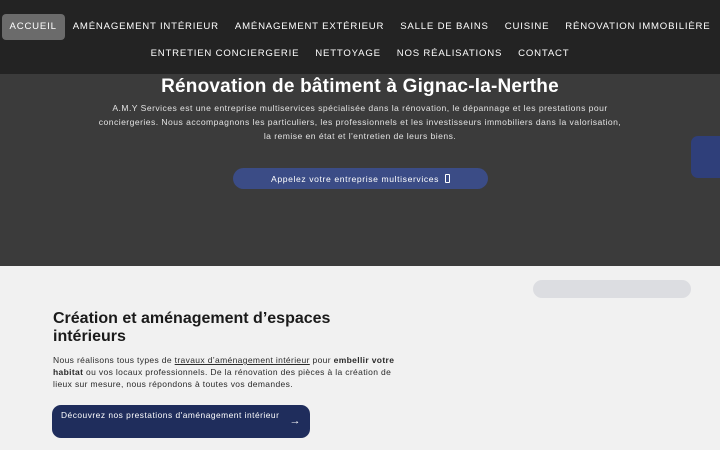 The height and width of the screenshot is (450, 720). Describe the element at coordinates (33, 27) in the screenshot. I see `nav-item-accueil: ACCUEIL` at that location.